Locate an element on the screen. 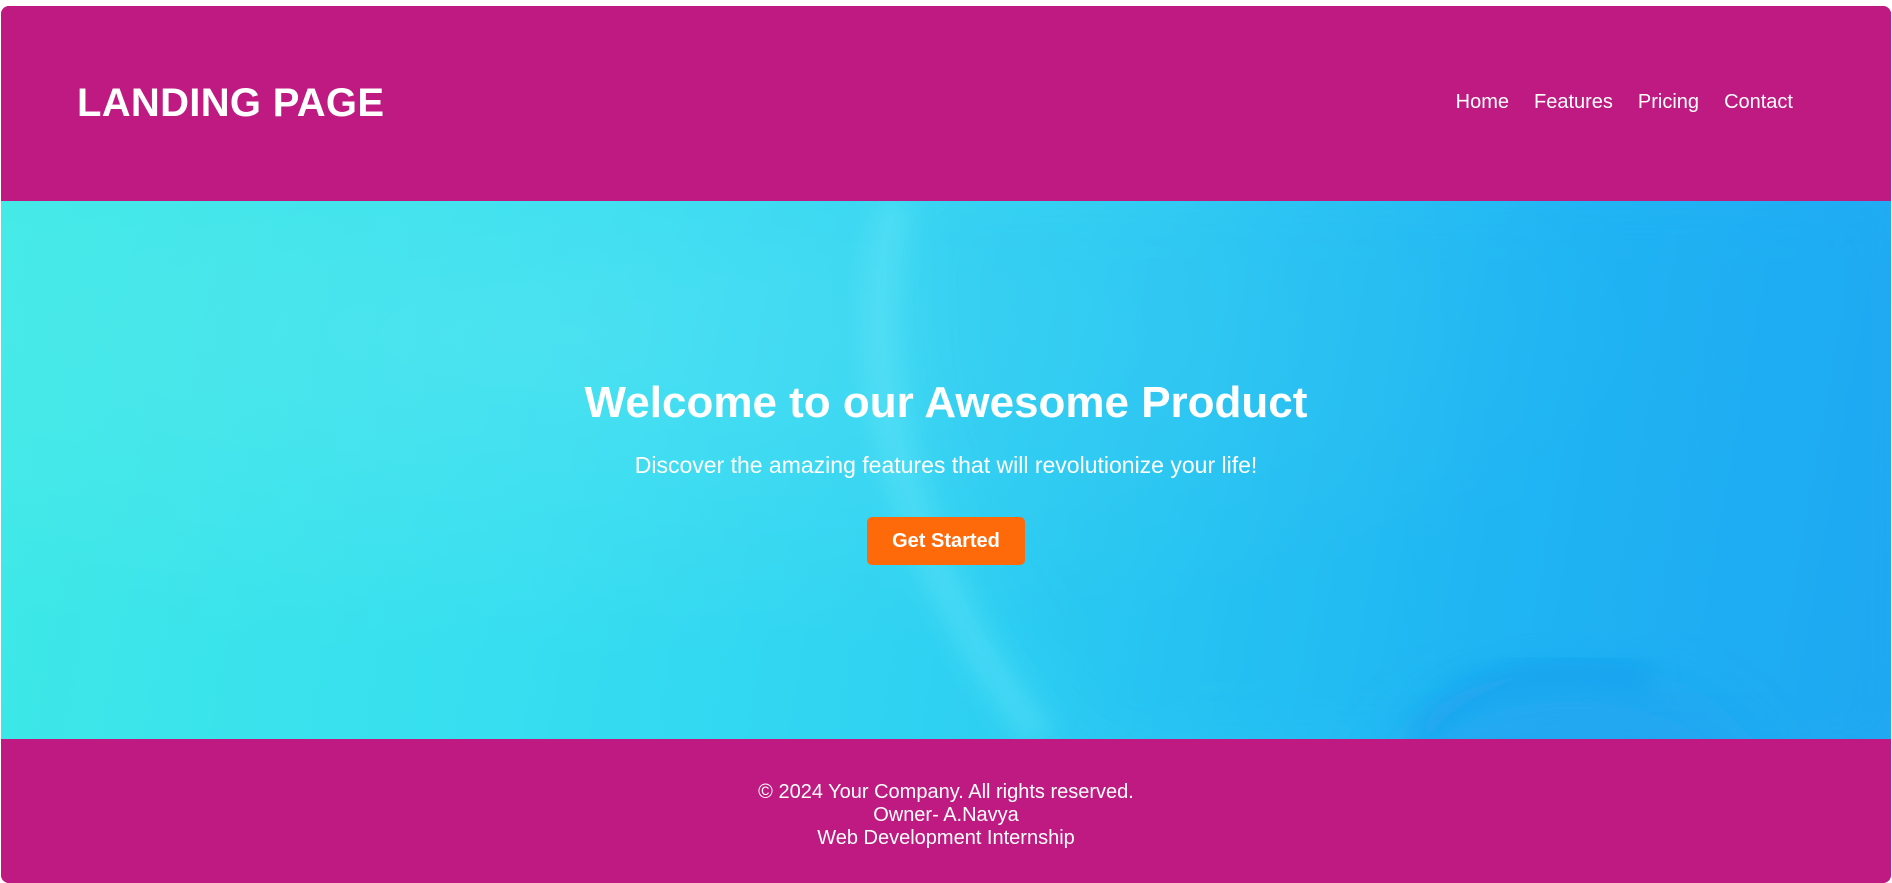  main-nav: Home Features Pricing Contact is located at coordinates (1624, 102).